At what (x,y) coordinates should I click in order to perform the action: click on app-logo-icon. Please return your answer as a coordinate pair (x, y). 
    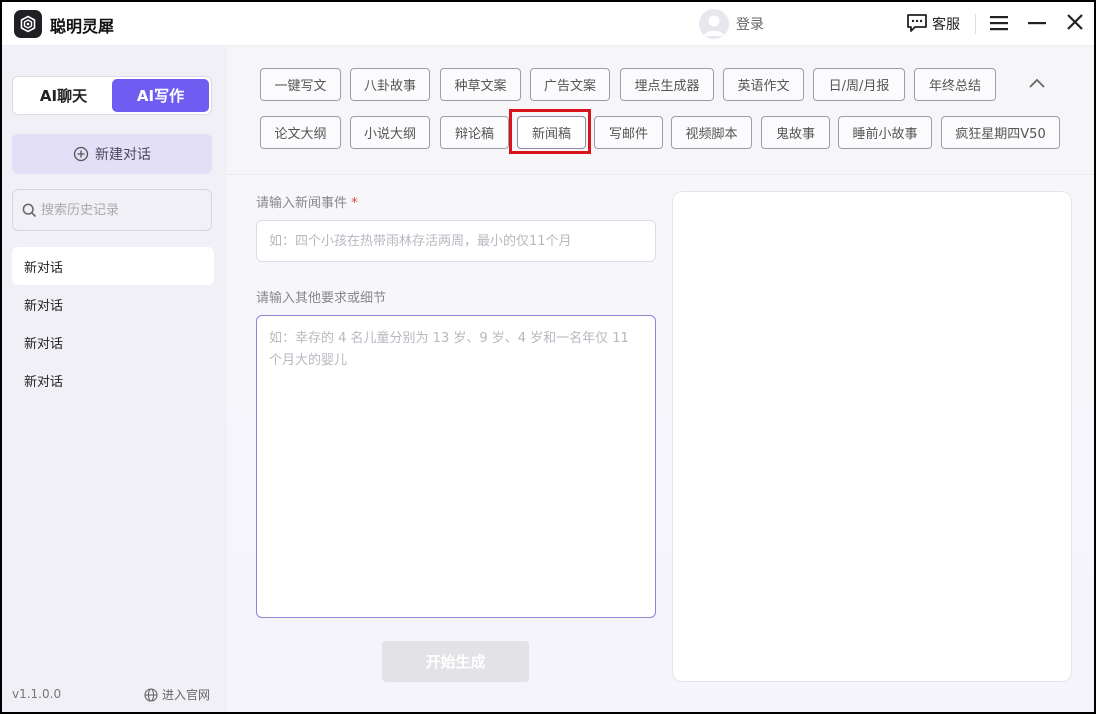
    Looking at the image, I should click on (28, 24).